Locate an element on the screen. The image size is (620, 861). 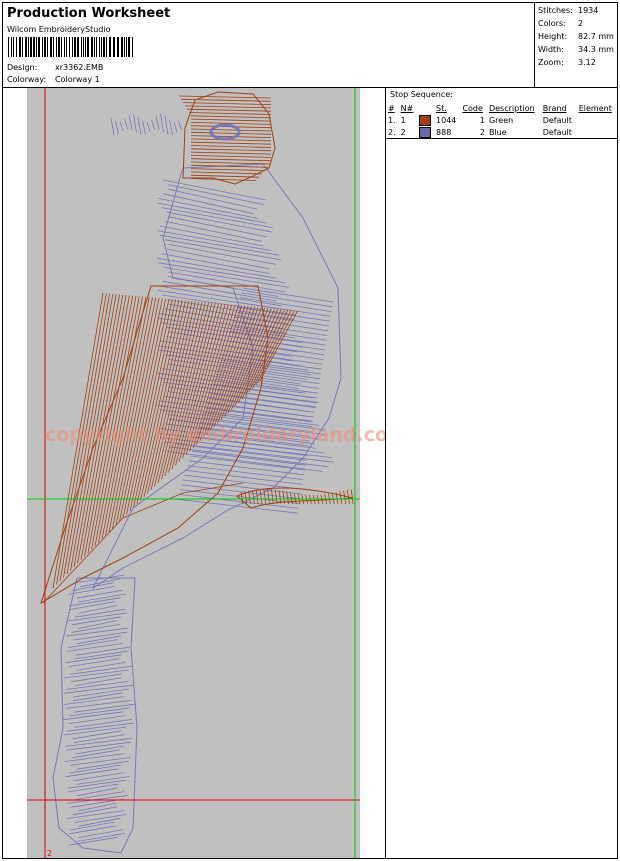
colorway-row: Colorway: Colorway 1 is located at coordinates (53, 79).